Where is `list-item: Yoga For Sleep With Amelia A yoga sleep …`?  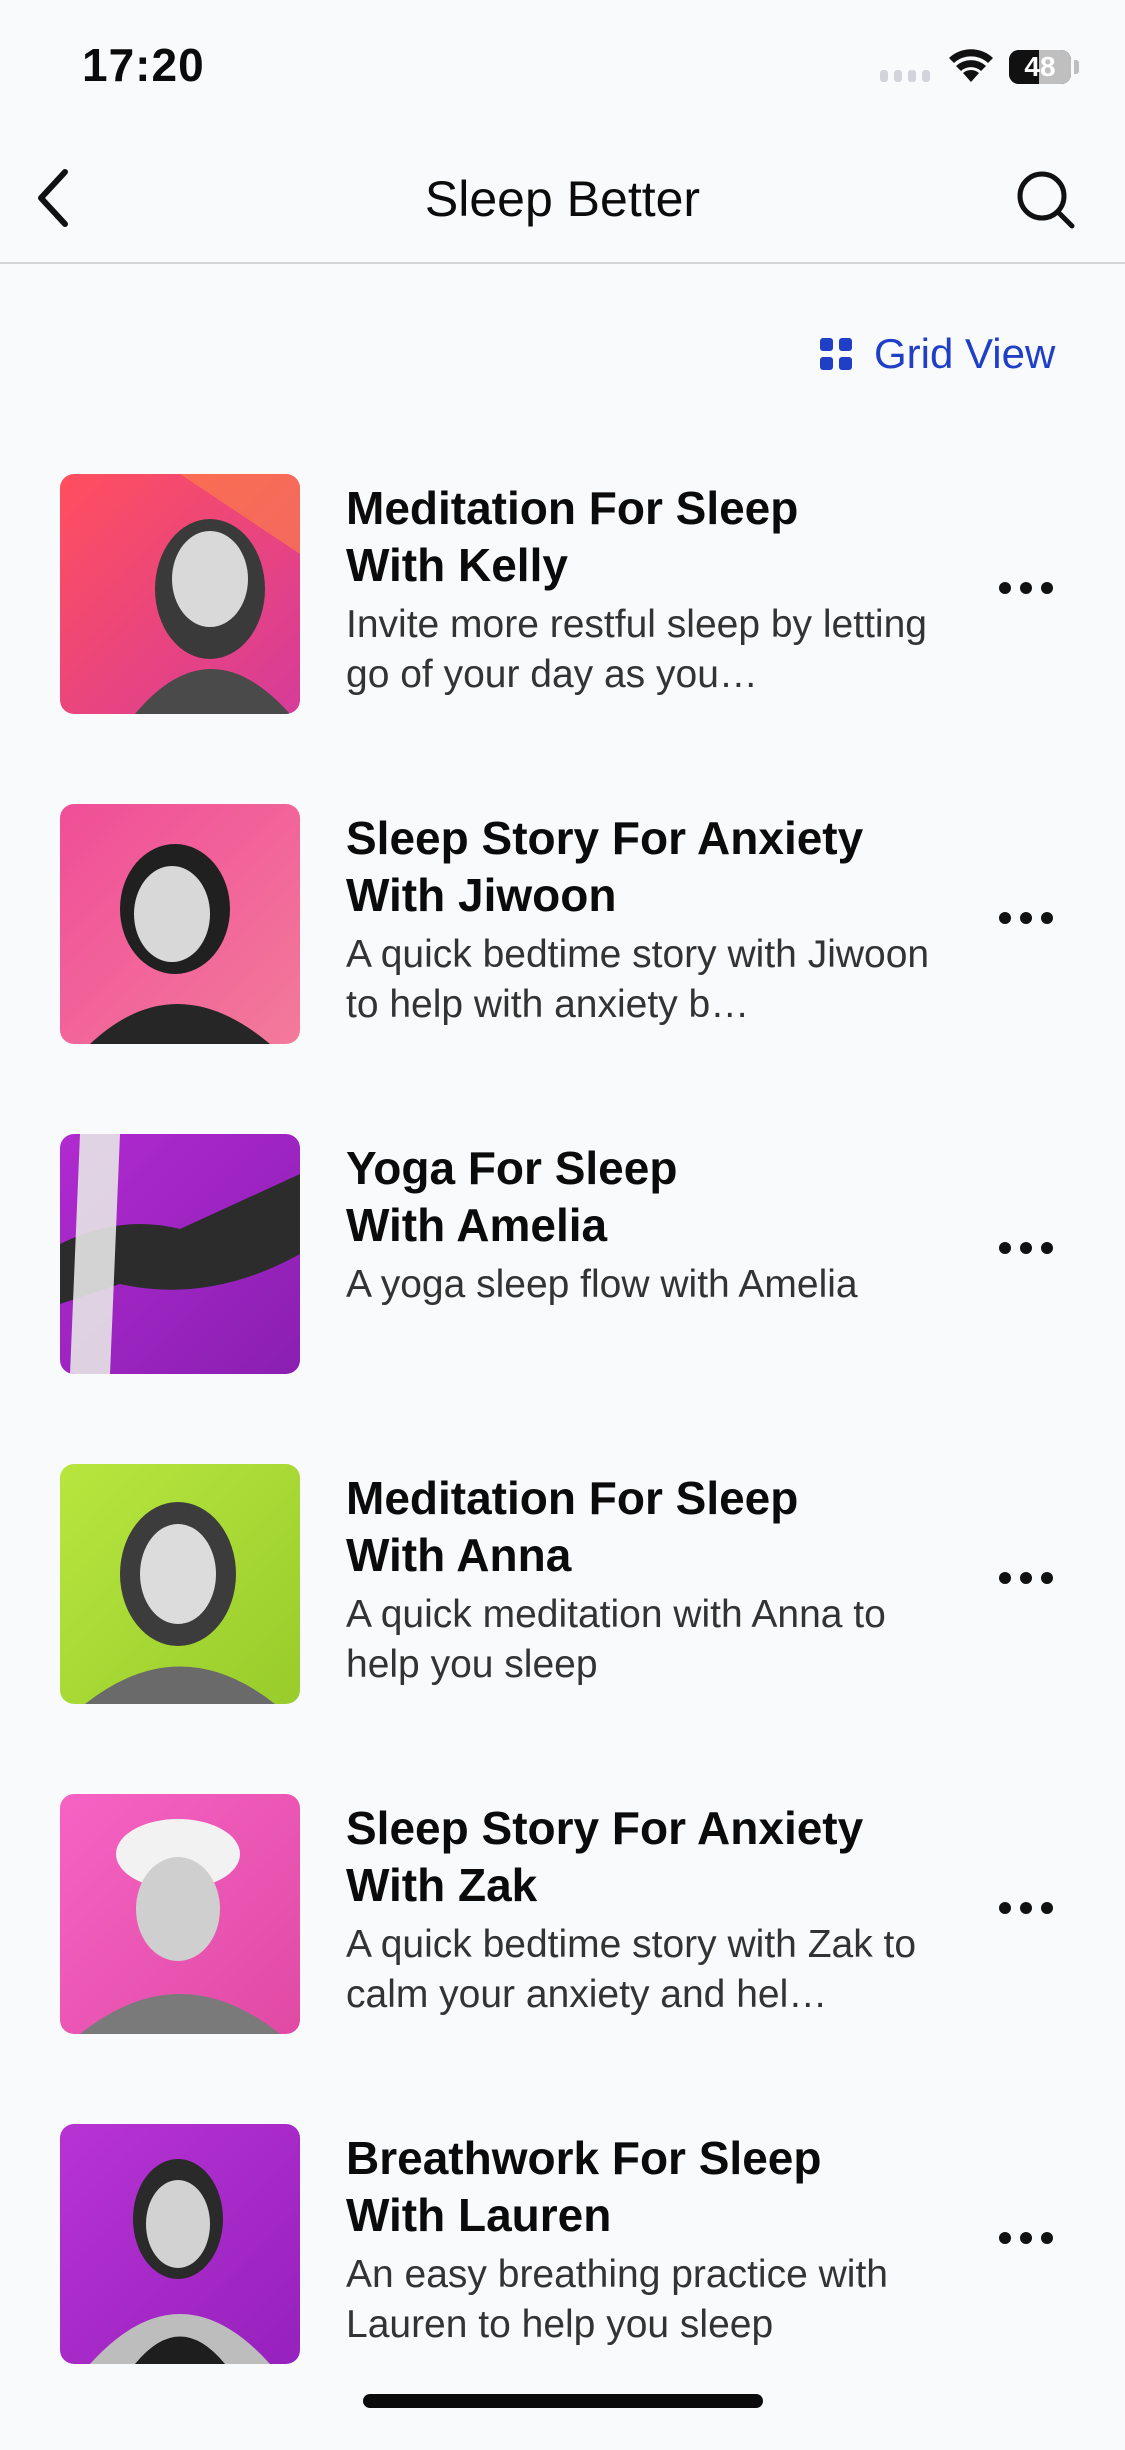
list-item: Yoga For Sleep With Amelia A yoga sleep … is located at coordinates (562, 1295).